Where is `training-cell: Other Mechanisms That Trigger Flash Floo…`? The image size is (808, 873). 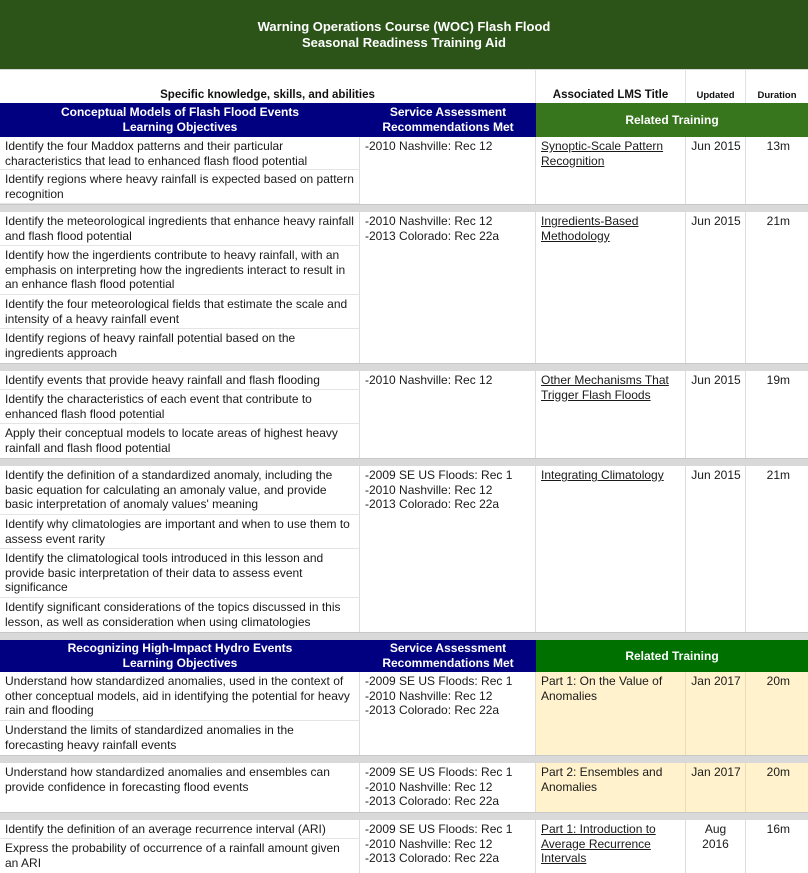
training-cell: Other Mechanisms That Trigger Flash Floo… is located at coordinates (611, 414).